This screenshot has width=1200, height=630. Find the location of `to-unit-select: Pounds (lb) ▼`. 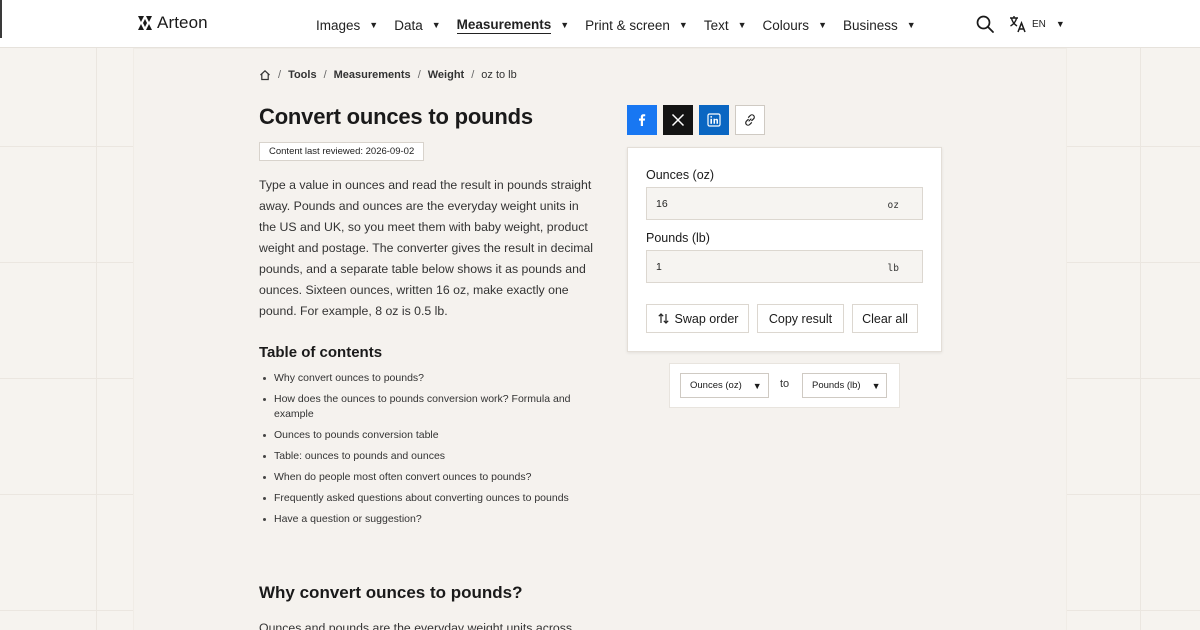

to-unit-select: Pounds (lb) ▼ is located at coordinates (844, 385).